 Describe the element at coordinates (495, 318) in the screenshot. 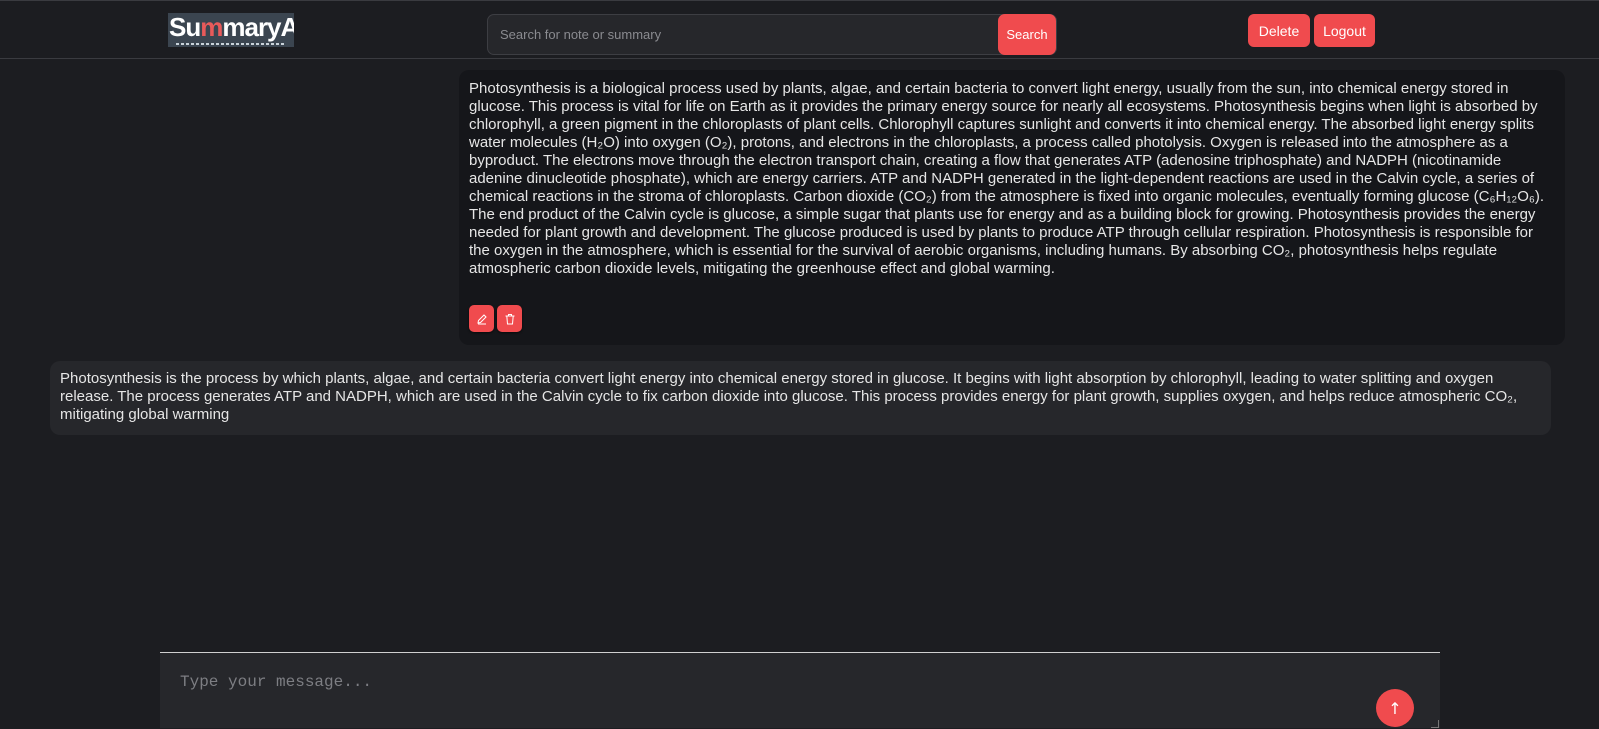

I see `message-actions` at that location.